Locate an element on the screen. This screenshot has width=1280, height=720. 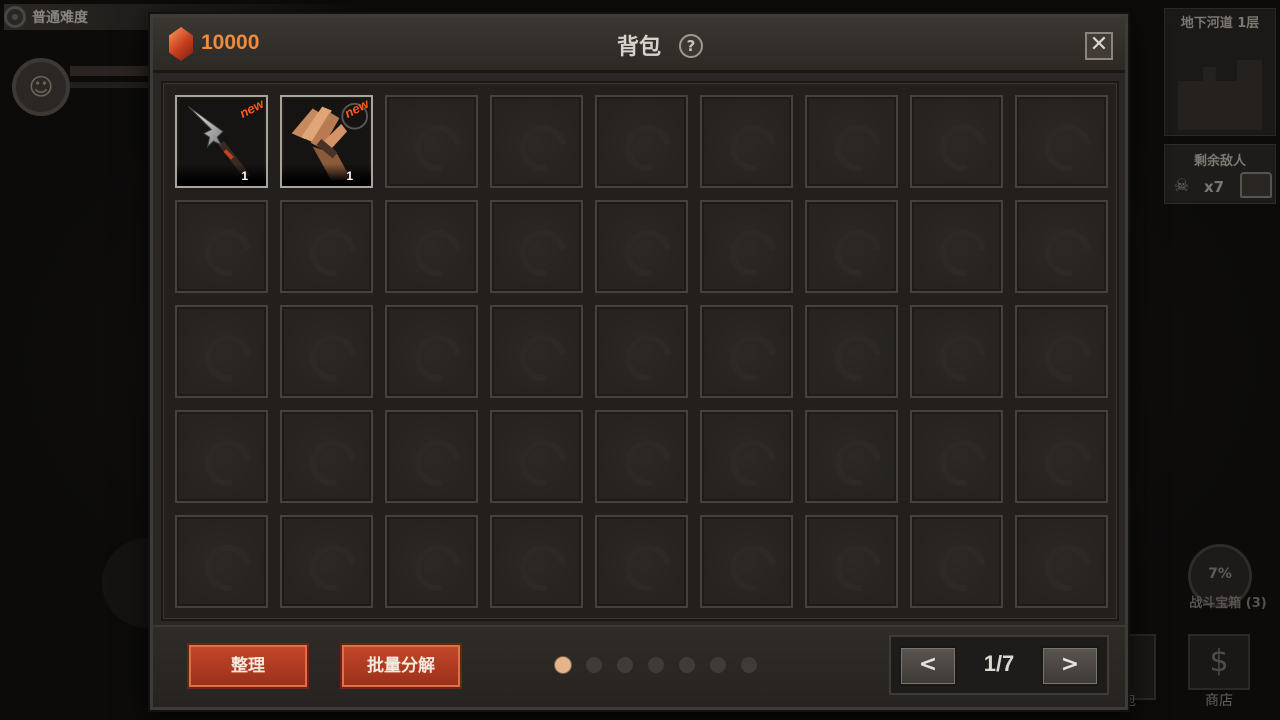
prev-page-button: < is located at coordinates (928, 666).